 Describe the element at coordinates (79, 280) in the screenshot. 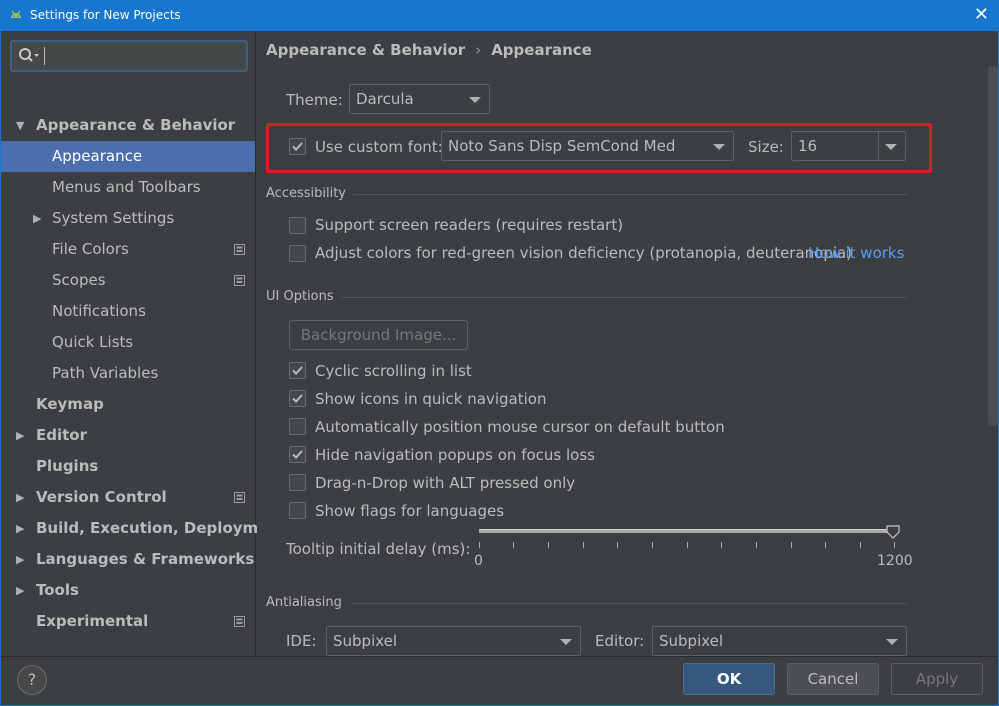

I see `sidebar-item-label: Scopes` at that location.